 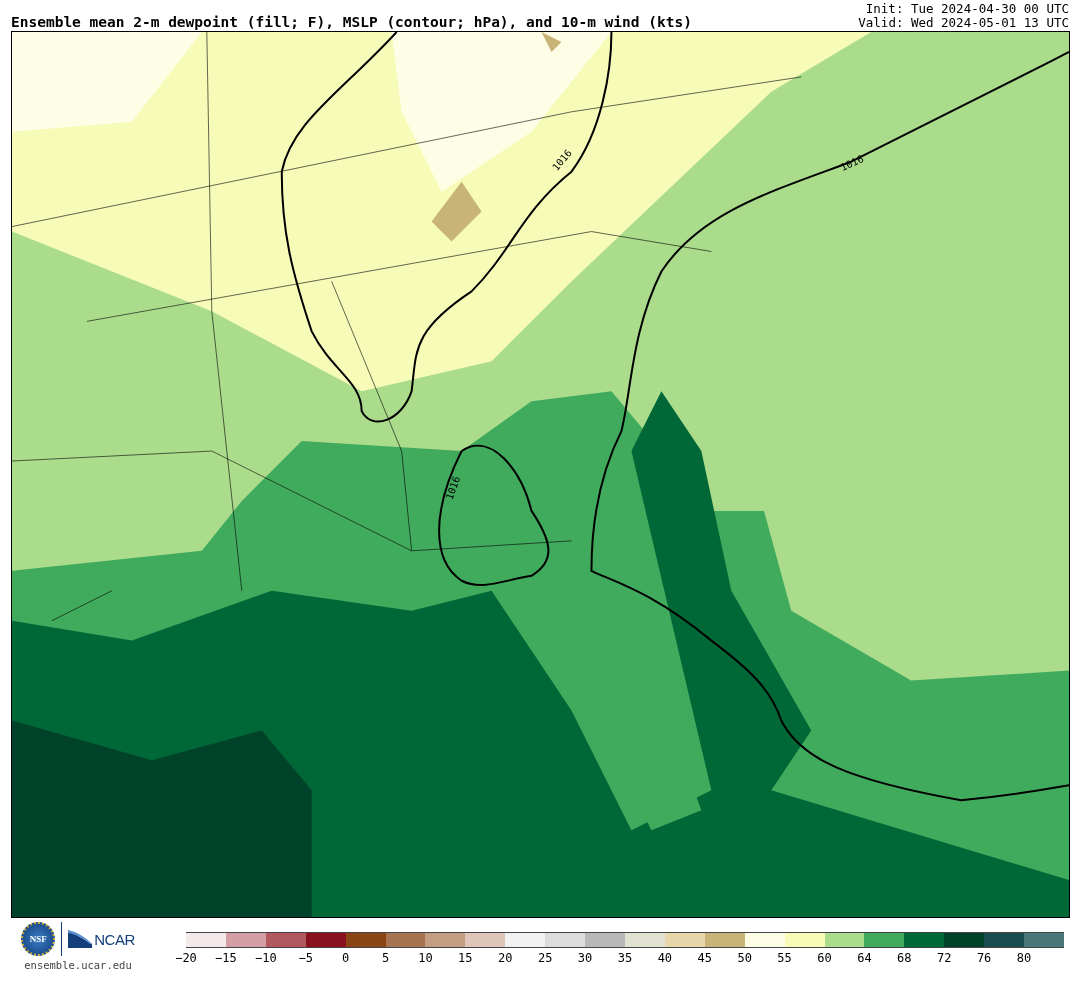 What do you see at coordinates (984, 958) in the screenshot?
I see `colorbar-tick-label: 76` at bounding box center [984, 958].